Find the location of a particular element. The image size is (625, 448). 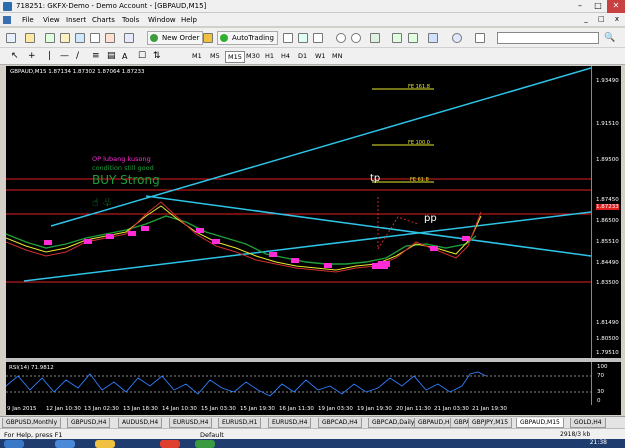

profiles-icon is located at coordinates (30, 38).